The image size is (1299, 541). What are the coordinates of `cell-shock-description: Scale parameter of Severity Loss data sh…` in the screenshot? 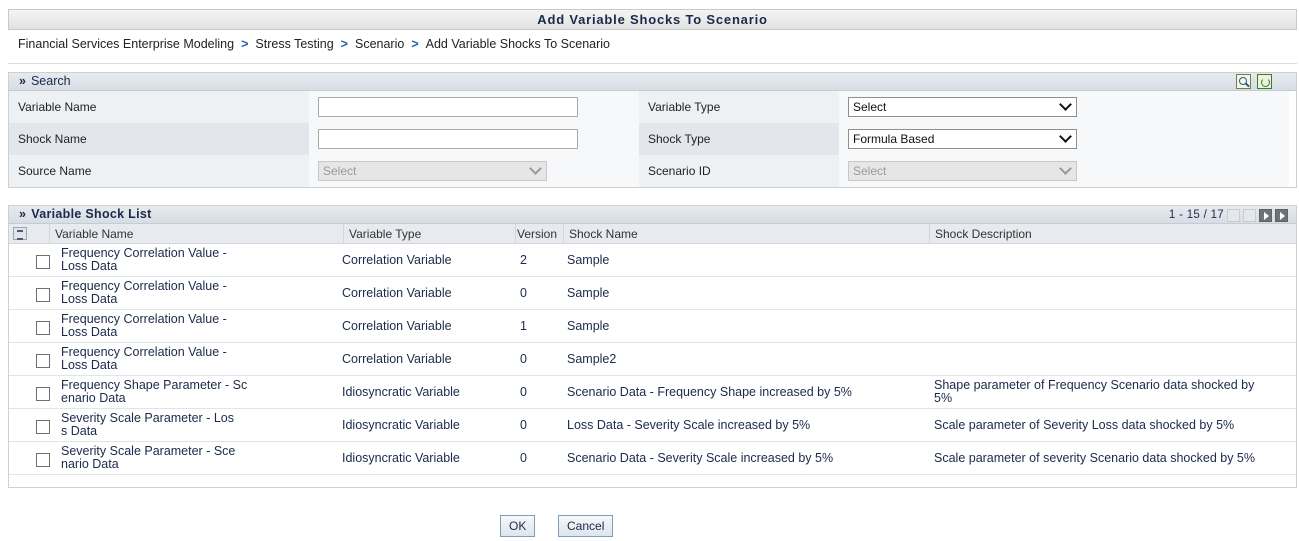 It's located at (1084, 425).